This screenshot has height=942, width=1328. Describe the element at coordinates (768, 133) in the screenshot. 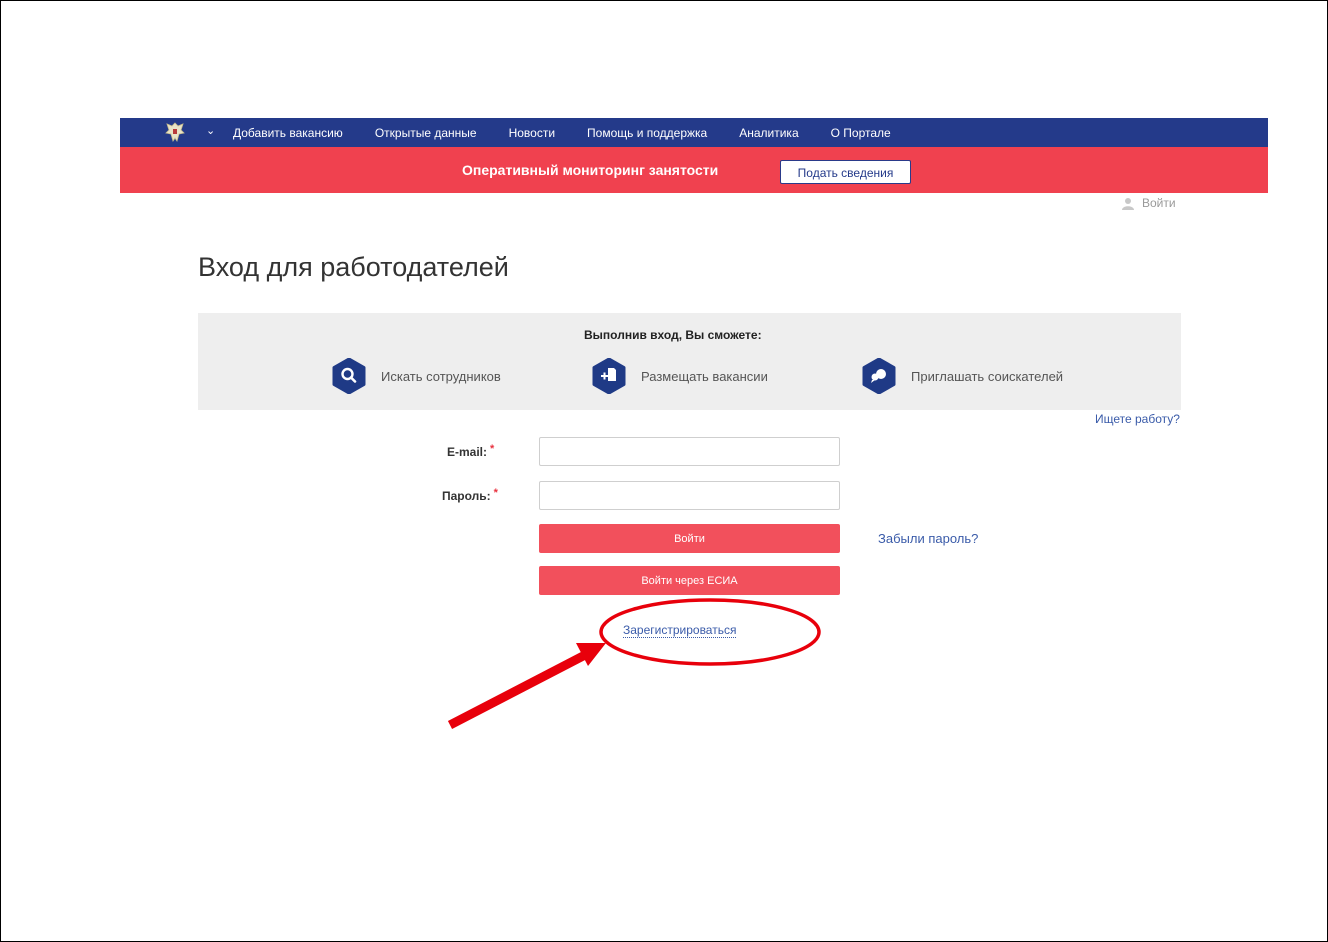

I see `nav-item-analytics: Аналитика` at that location.